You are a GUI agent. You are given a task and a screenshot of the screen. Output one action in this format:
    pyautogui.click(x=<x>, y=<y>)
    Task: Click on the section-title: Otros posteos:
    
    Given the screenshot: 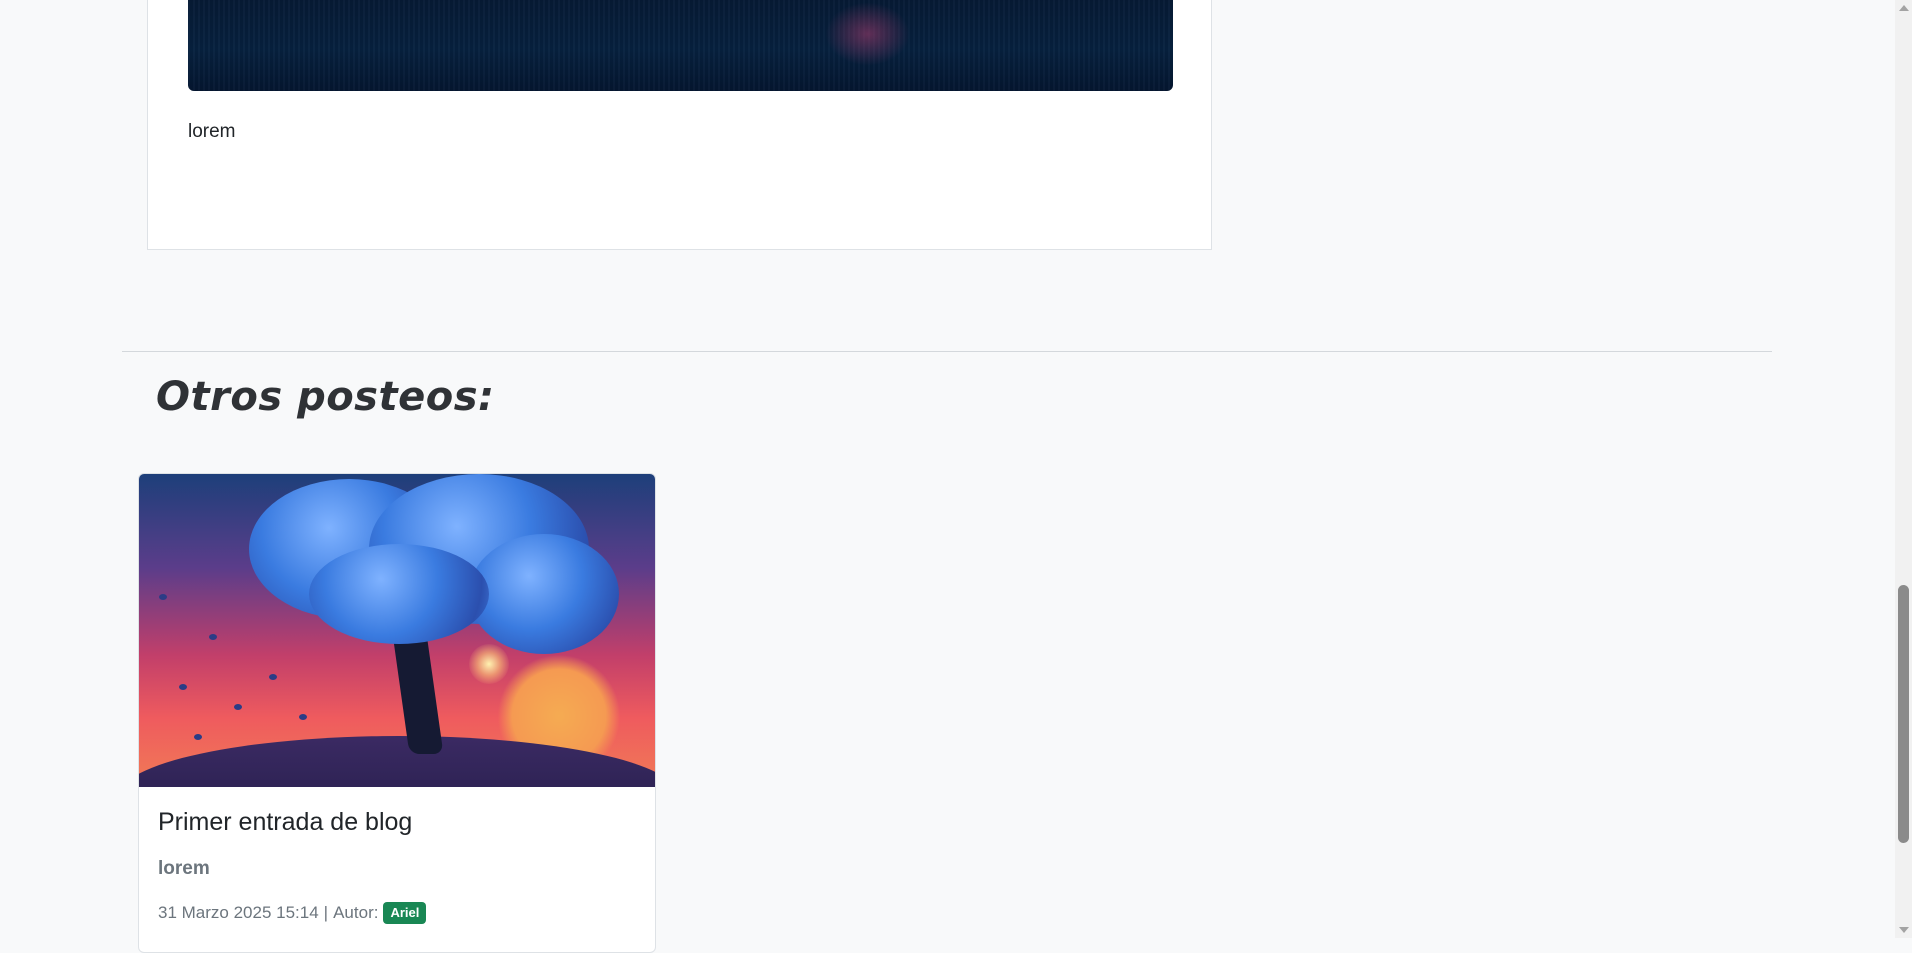 What is the action you would take?
    pyautogui.click(x=325, y=397)
    